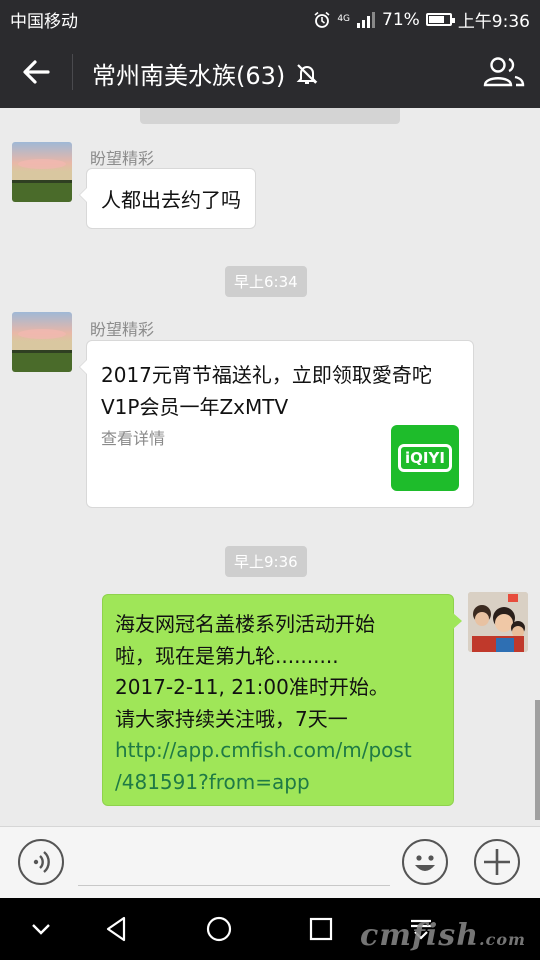  Describe the element at coordinates (189, 76) in the screenshot. I see `chat-title: 常州南美水族(63)` at that location.